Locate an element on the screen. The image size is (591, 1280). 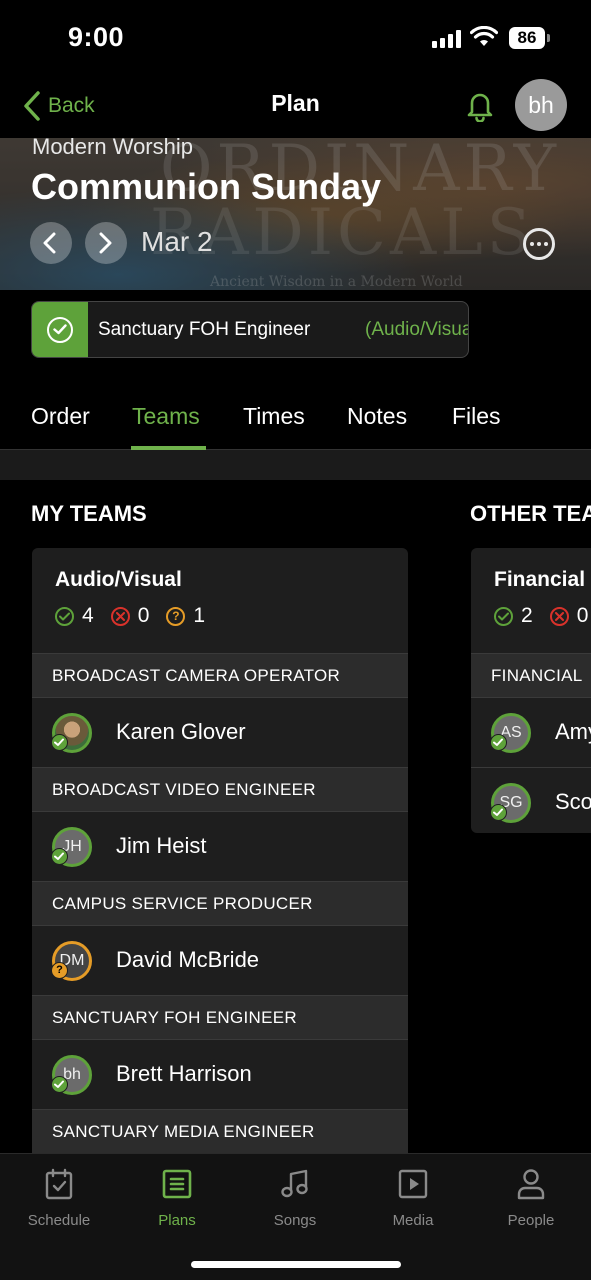
status-bar: 9:00 86 is located at coordinates (295, 39).